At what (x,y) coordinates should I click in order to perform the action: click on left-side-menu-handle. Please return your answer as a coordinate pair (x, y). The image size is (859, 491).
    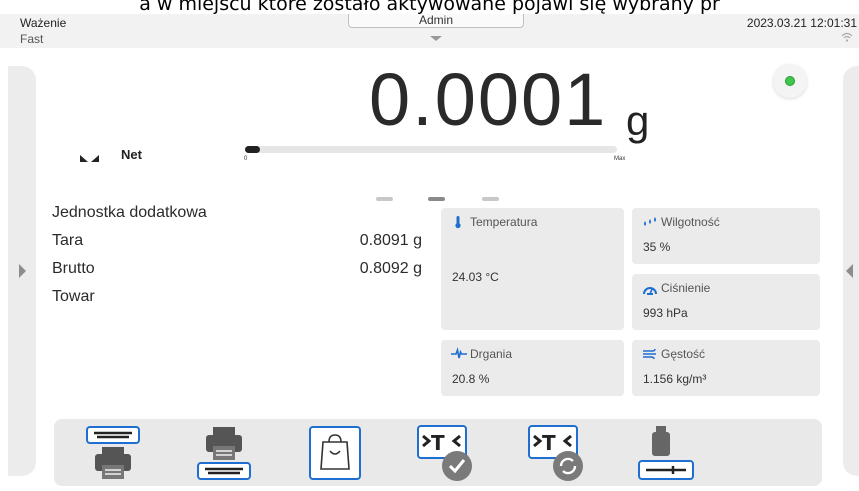
    Looking at the image, I should click on (22, 271).